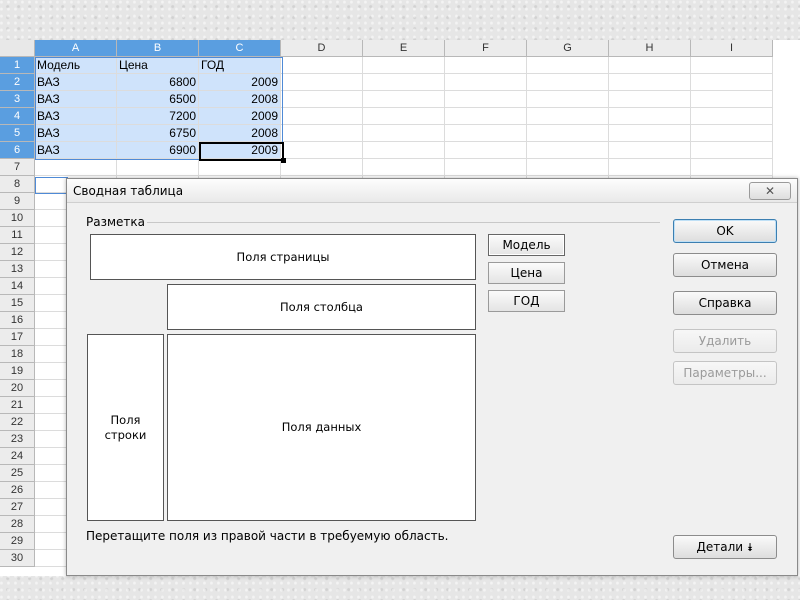  What do you see at coordinates (568, 133) in the screenshot?
I see `cell-G5` at bounding box center [568, 133].